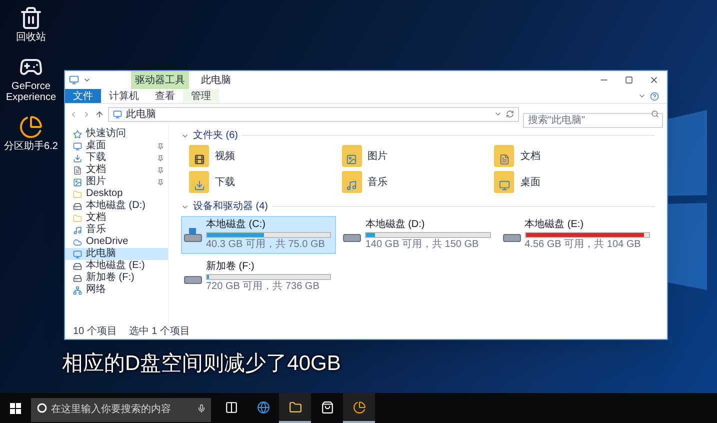 This screenshot has width=717, height=423. Describe the element at coordinates (593, 120) in the screenshot. I see `search-field: 搜索"此电脑"` at that location.